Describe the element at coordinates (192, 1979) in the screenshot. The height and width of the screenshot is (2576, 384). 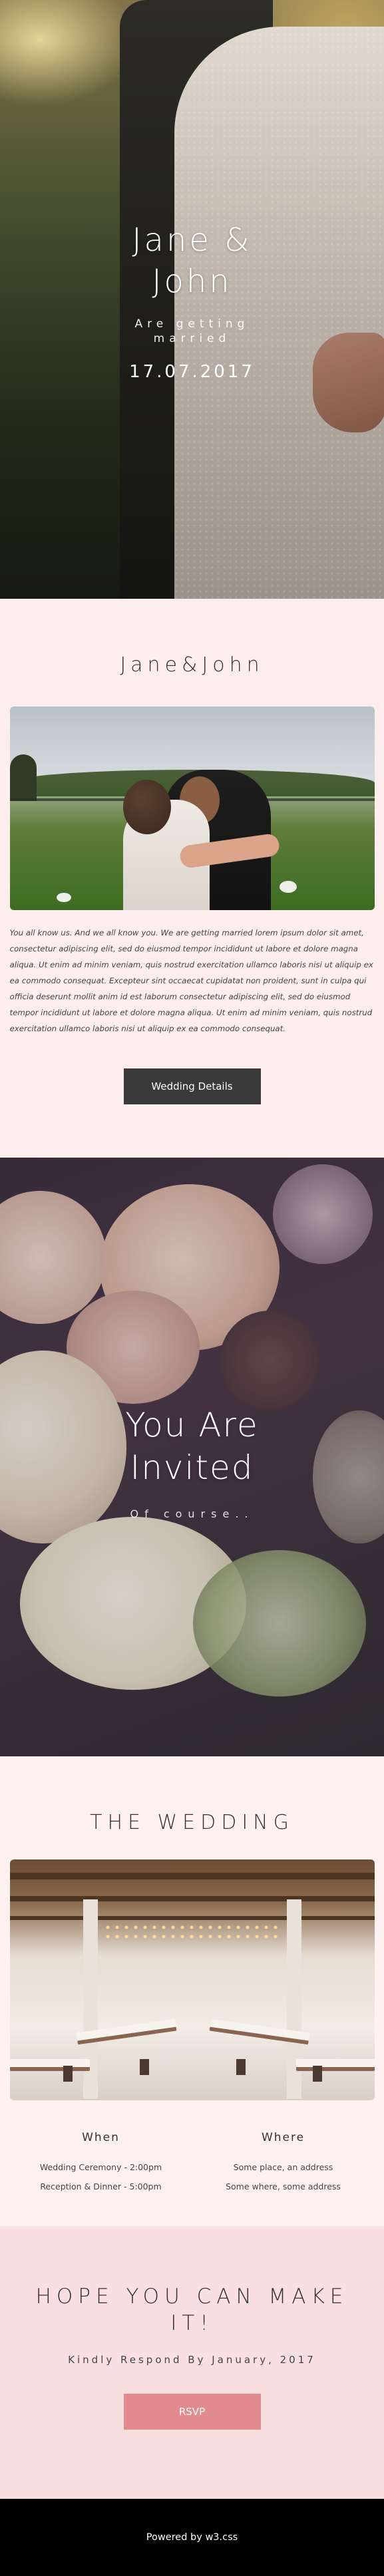
I see `venue-photo` at that location.